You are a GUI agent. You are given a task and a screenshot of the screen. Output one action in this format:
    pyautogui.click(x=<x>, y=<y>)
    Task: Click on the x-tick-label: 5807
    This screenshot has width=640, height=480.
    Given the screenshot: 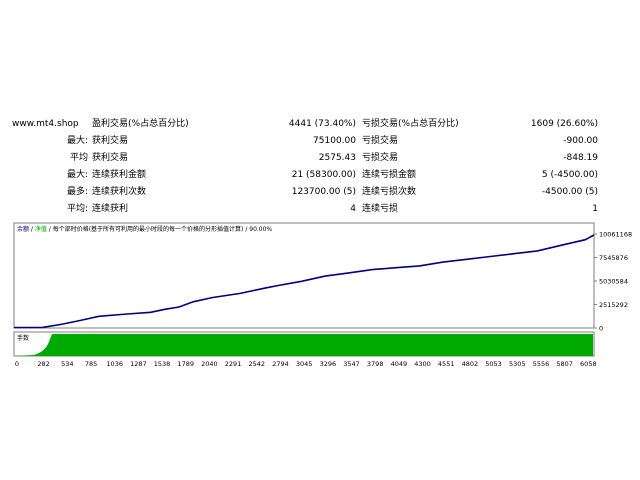 What is the action you would take?
    pyautogui.click(x=564, y=364)
    